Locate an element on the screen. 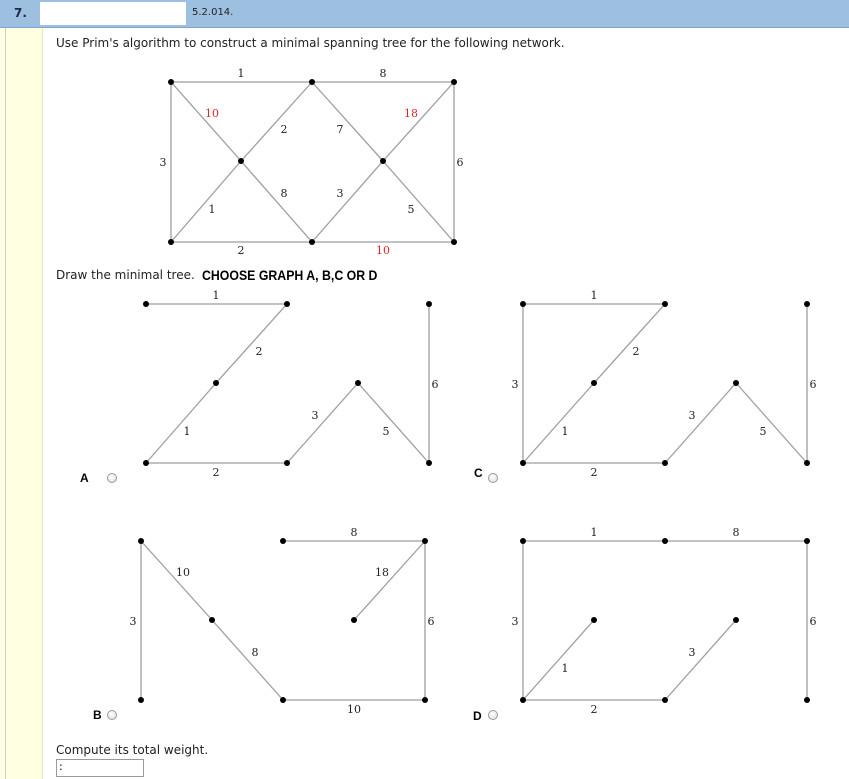 This screenshot has height=779, width=849. option-a-label: A is located at coordinates (84, 478).